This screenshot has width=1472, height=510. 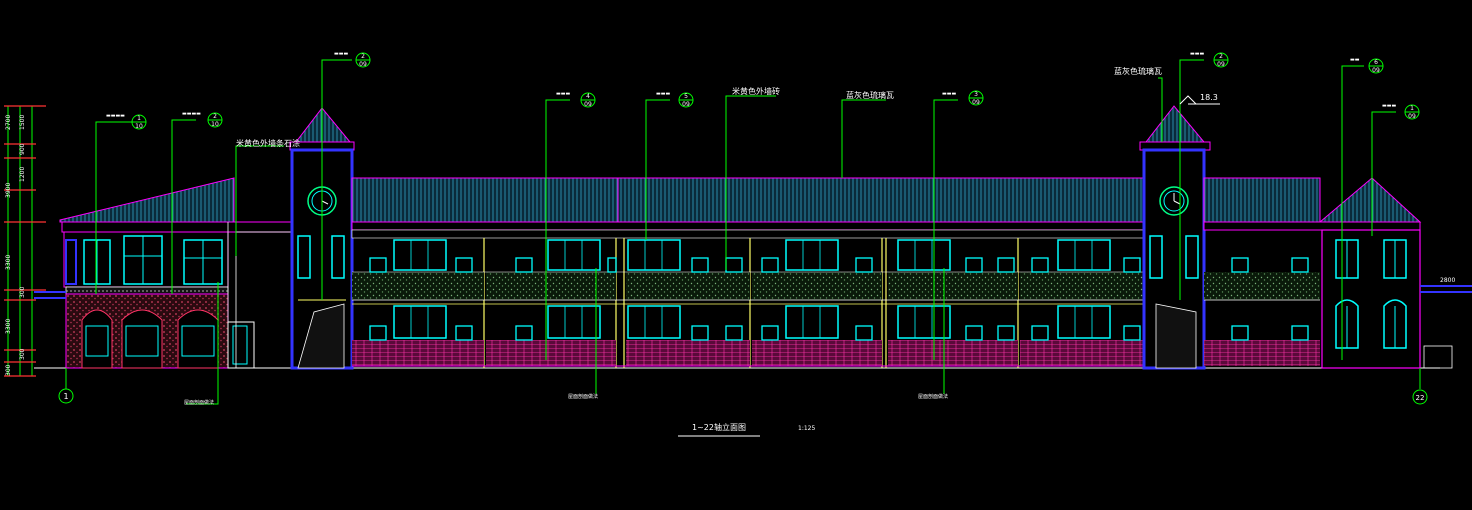 What do you see at coordinates (933, 396) in the screenshot?
I see `note-detail-mid-2: 屋面剖面做法` at bounding box center [933, 396].